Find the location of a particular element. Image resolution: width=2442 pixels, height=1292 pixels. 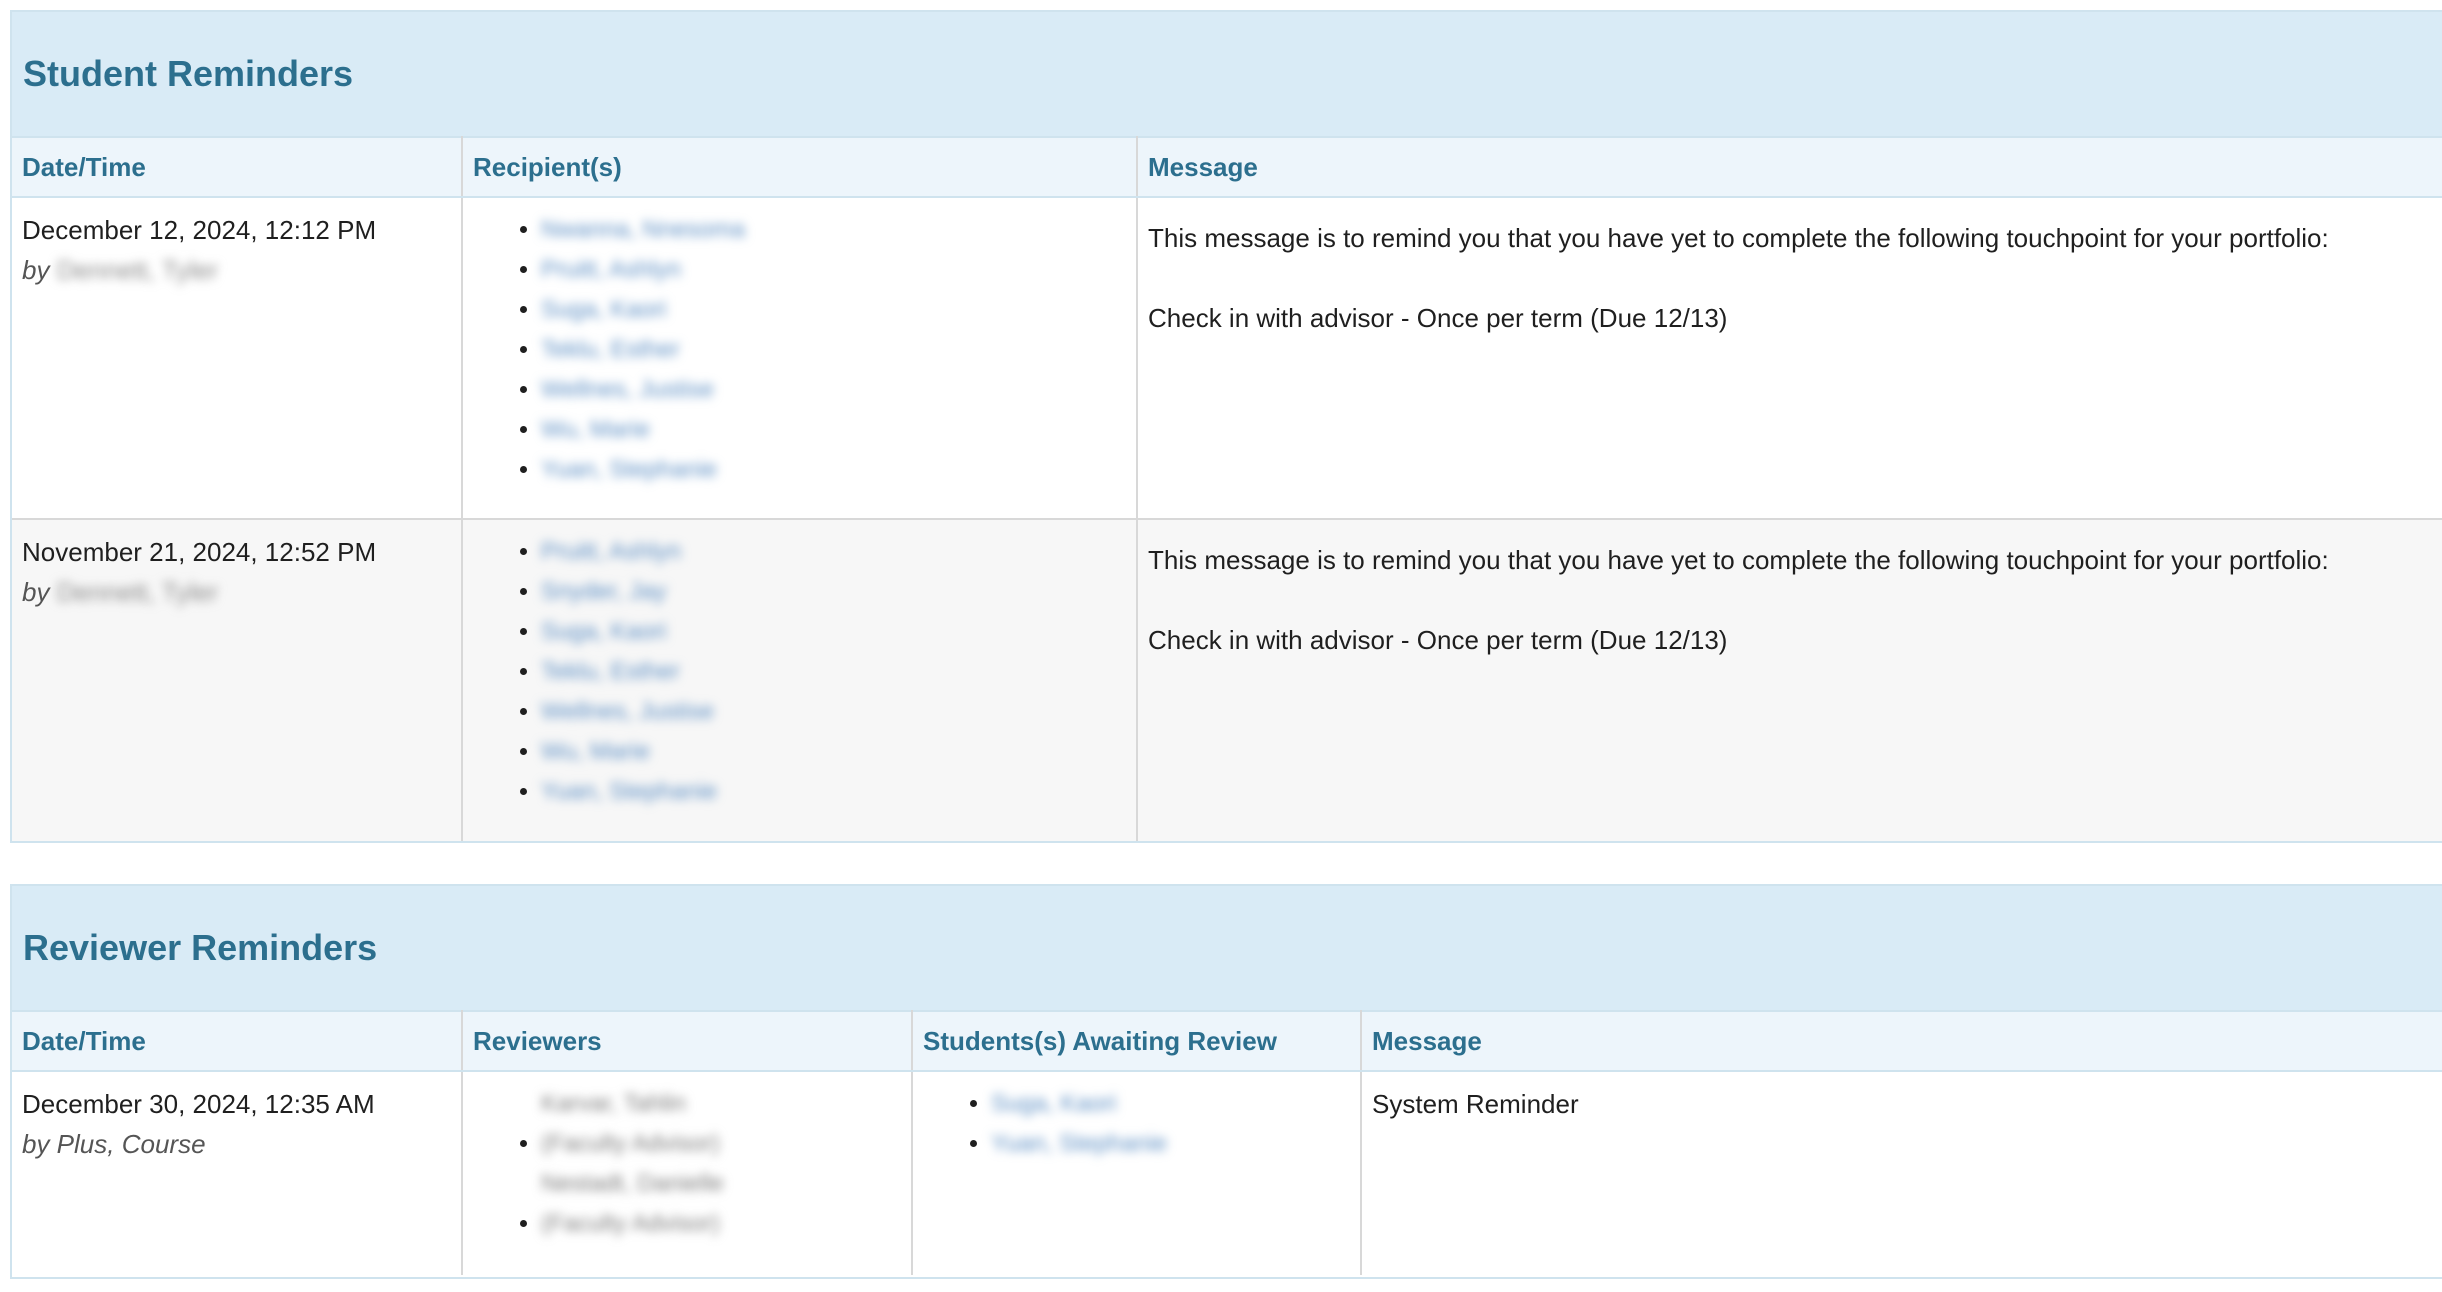

reminder-datetime: December 12, 2024, 12:12 PM is located at coordinates (199, 230).